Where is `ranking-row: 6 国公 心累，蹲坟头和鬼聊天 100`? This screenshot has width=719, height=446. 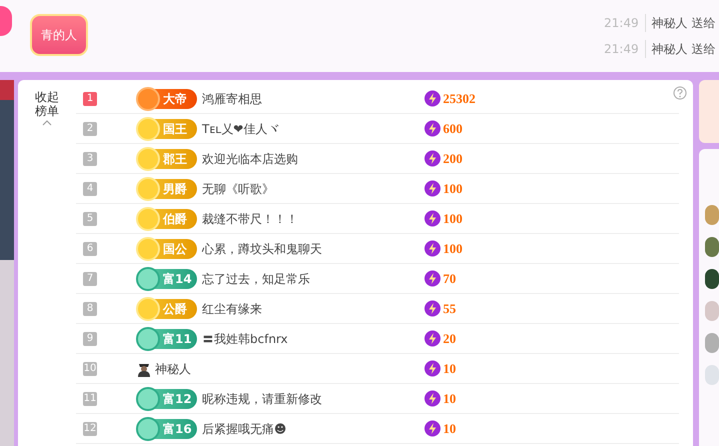
ranking-row: 6 国公 心累，蹲坟头和鬼聊天 100 is located at coordinates (377, 249).